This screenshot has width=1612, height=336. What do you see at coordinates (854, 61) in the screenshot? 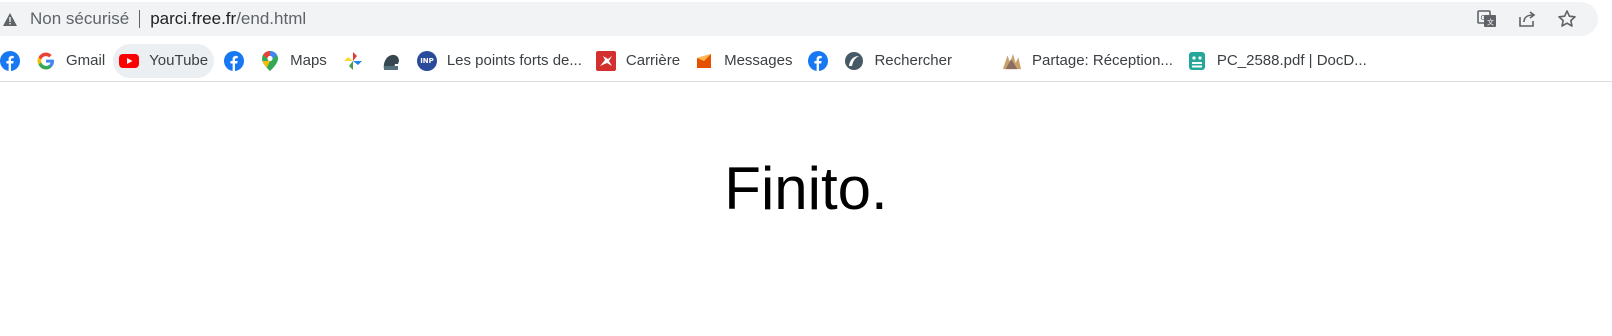
I see `search-logo-icon` at bounding box center [854, 61].